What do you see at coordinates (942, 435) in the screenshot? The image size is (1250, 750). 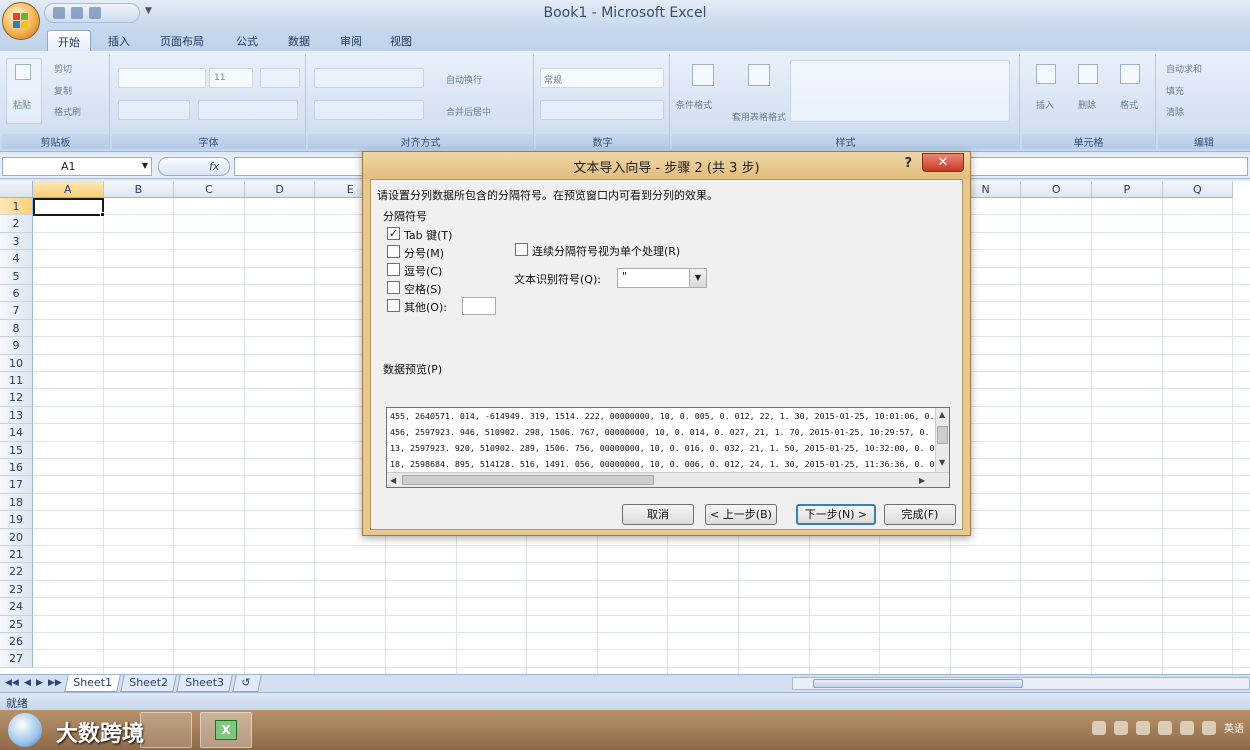 I see `preview-vertical-thumb` at bounding box center [942, 435].